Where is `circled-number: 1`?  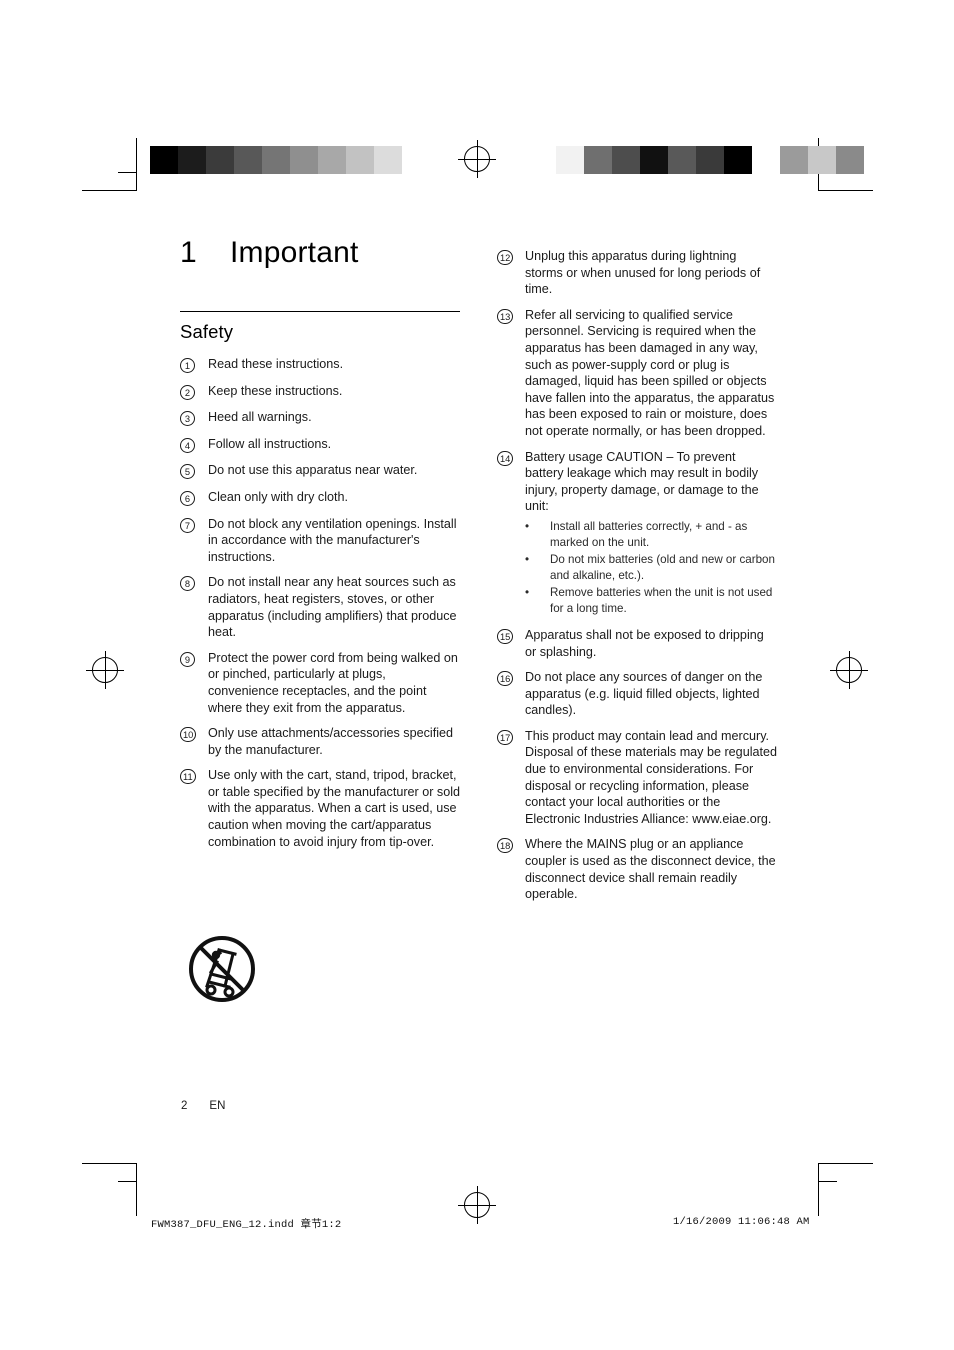 circled-number: 1 is located at coordinates (187, 365).